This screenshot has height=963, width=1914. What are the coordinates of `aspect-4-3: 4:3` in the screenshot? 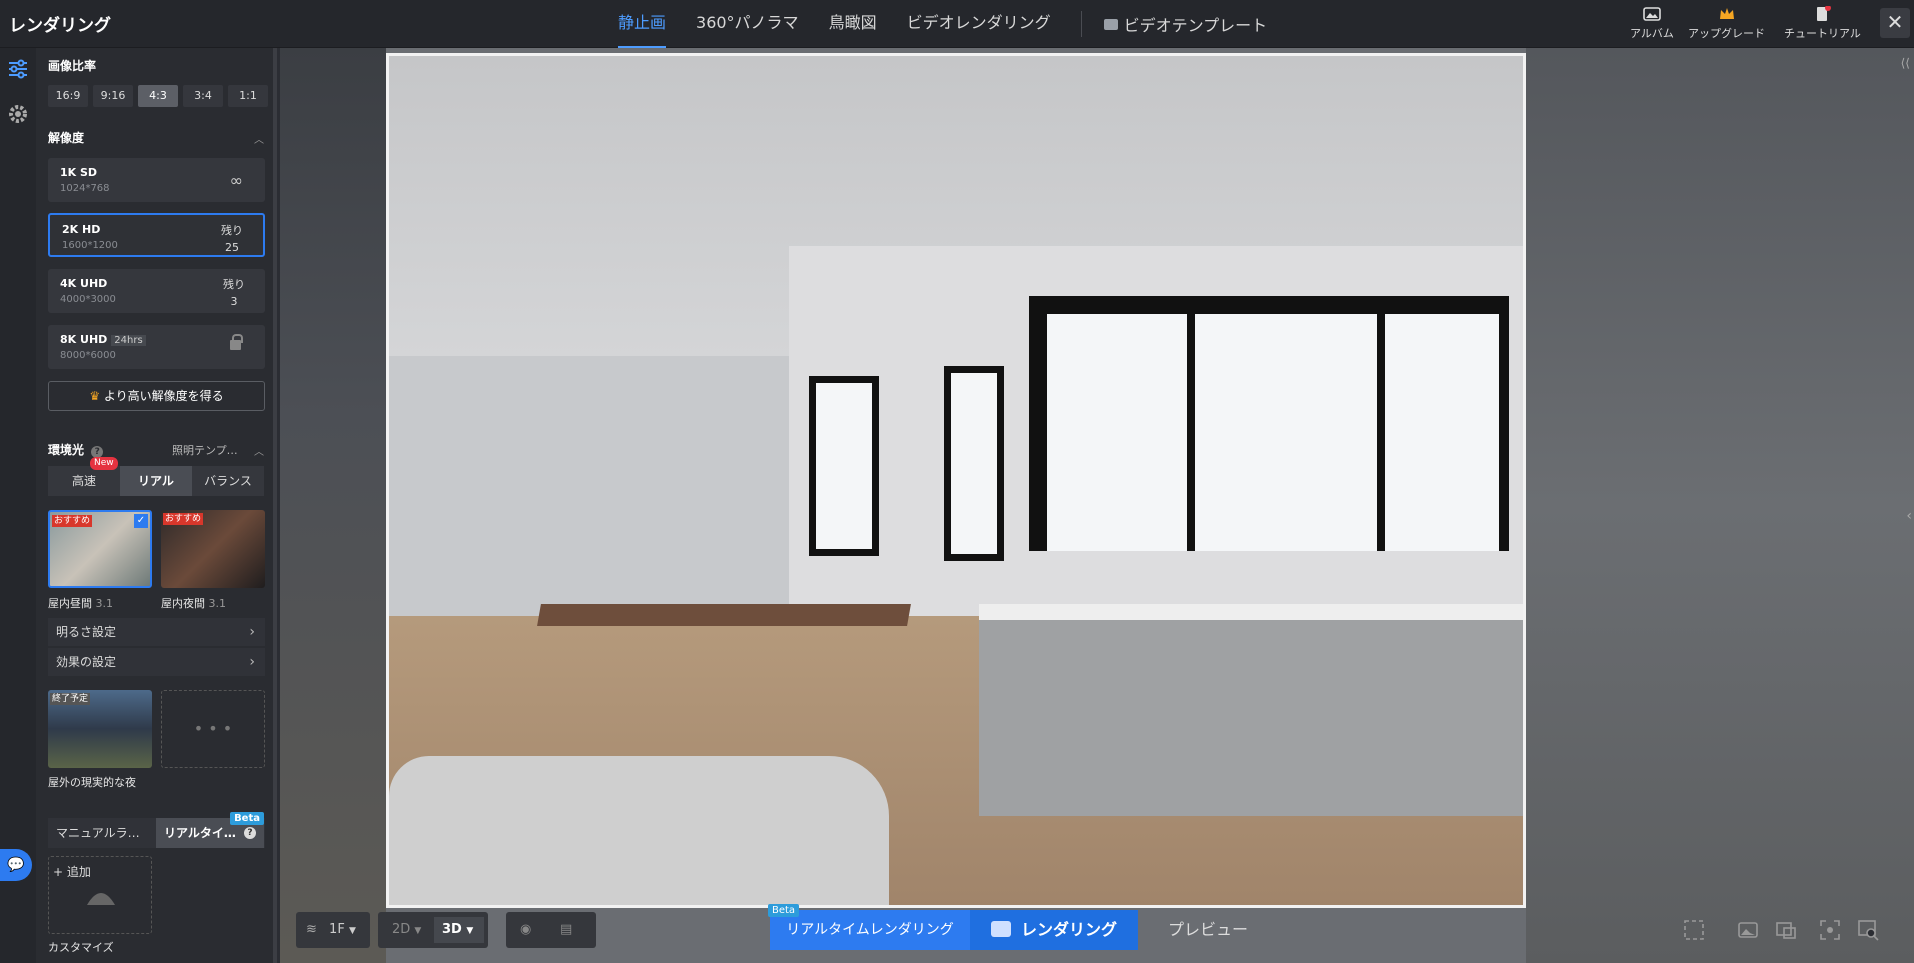 It's located at (158, 96).